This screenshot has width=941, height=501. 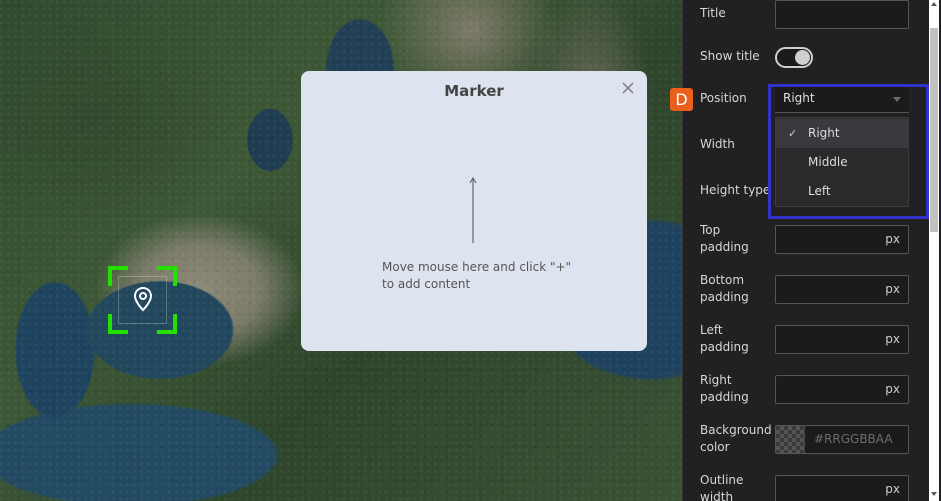 What do you see at coordinates (724, 288) in the screenshot?
I see `bottom-padding-label: Bottom padding` at bounding box center [724, 288].